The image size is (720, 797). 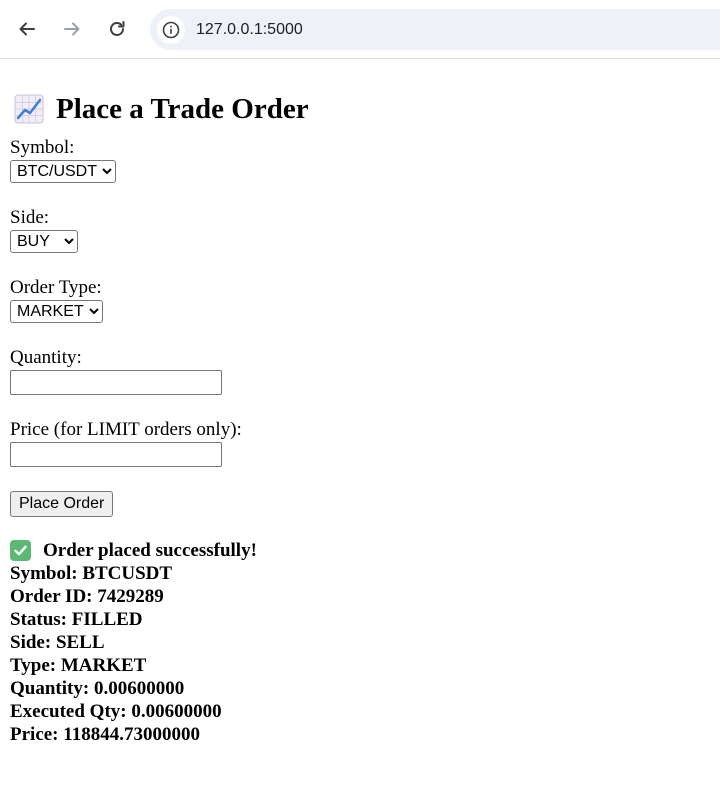 What do you see at coordinates (51, 596) in the screenshot?
I see `result-row-label: Order ID:` at bounding box center [51, 596].